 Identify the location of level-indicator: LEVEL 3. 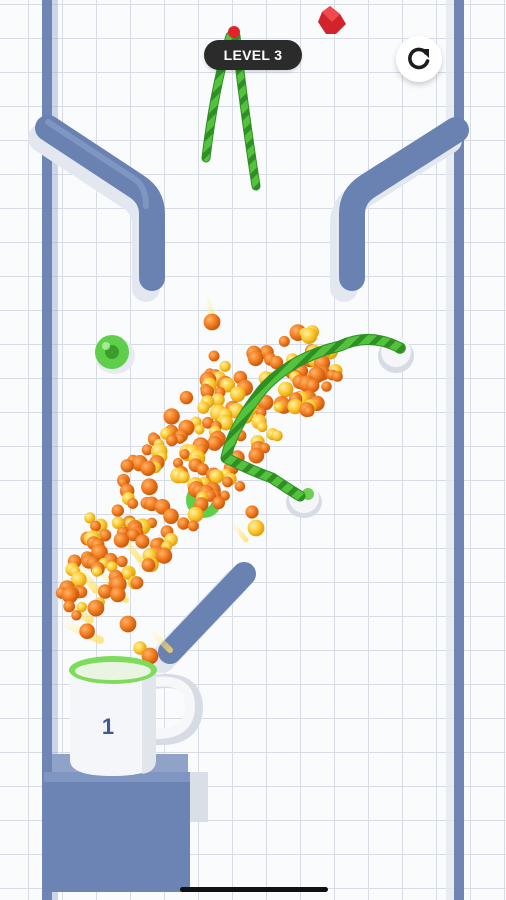
(253, 55).